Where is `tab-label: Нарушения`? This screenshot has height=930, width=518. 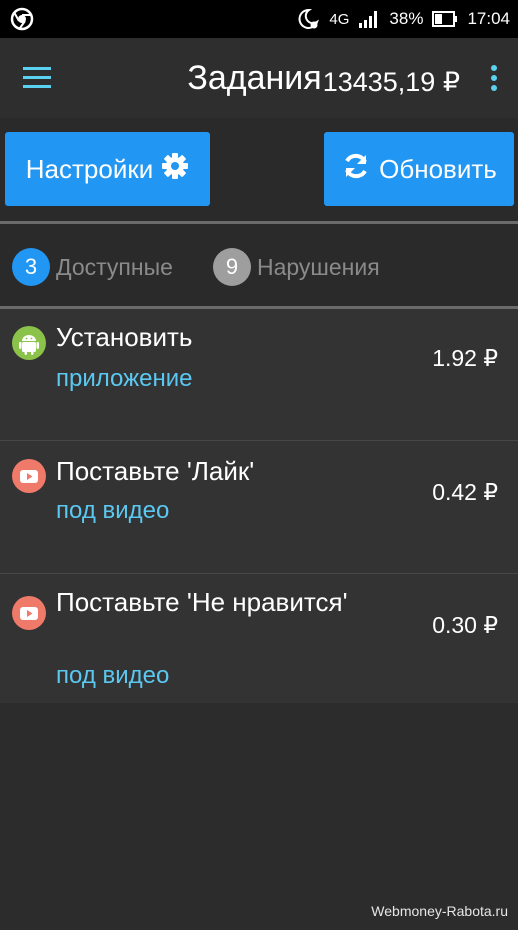 tab-label: Нарушения is located at coordinates (318, 266).